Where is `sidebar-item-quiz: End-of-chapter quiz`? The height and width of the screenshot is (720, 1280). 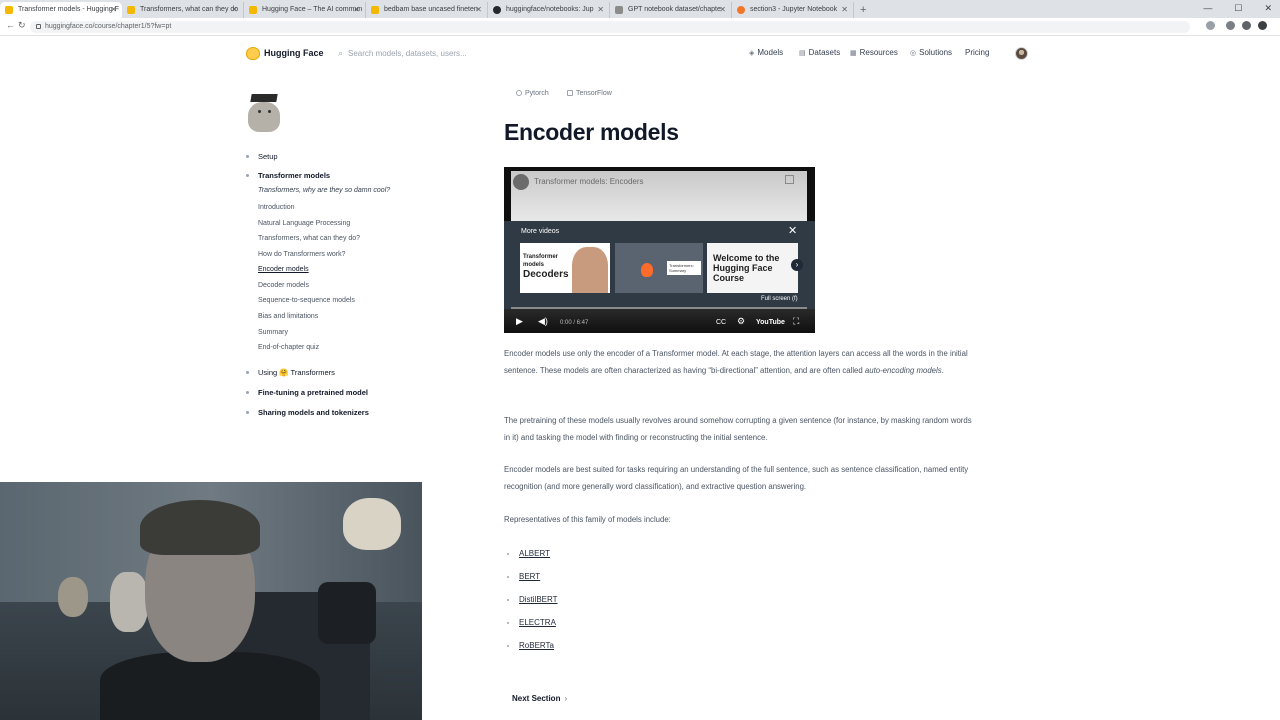 sidebar-item-quiz: End-of-chapter quiz is located at coordinates (288, 347).